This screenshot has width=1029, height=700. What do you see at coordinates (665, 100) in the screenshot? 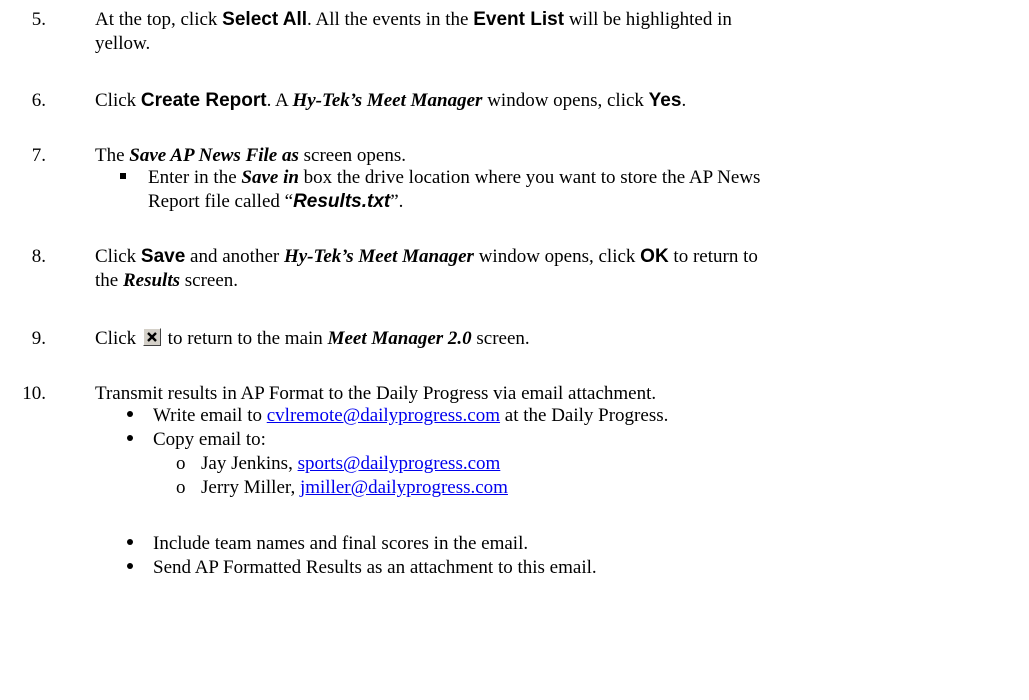
I see `yes-label: Yes` at bounding box center [665, 100].